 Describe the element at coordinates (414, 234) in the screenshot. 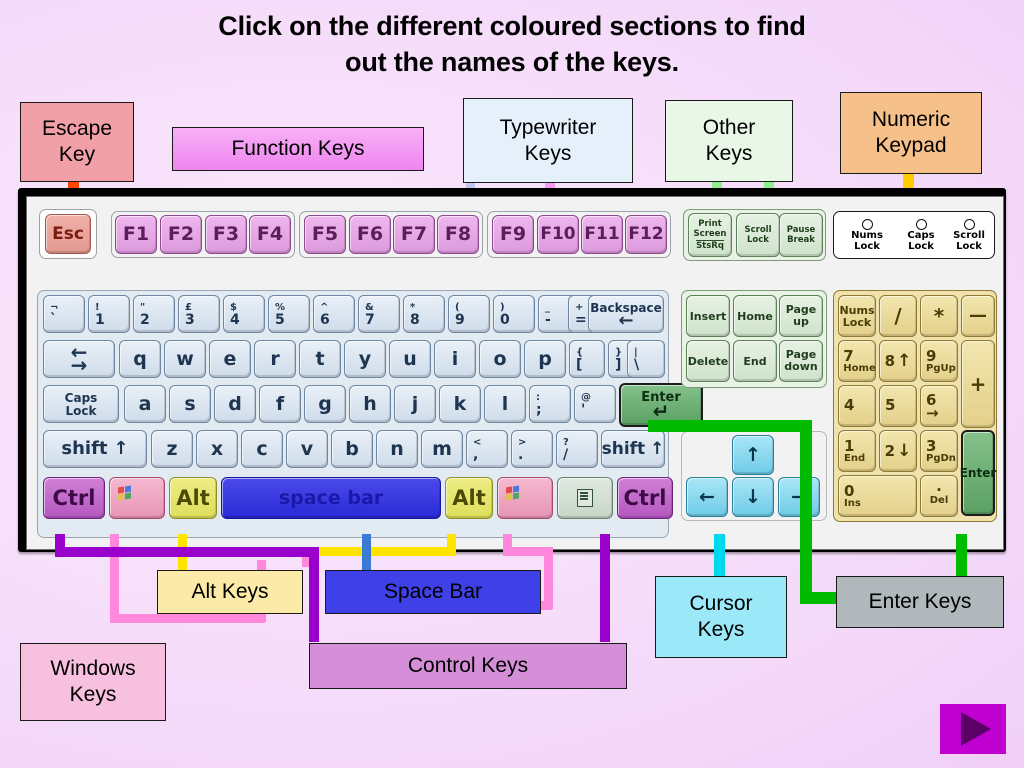

I see `key-f7: F7` at that location.